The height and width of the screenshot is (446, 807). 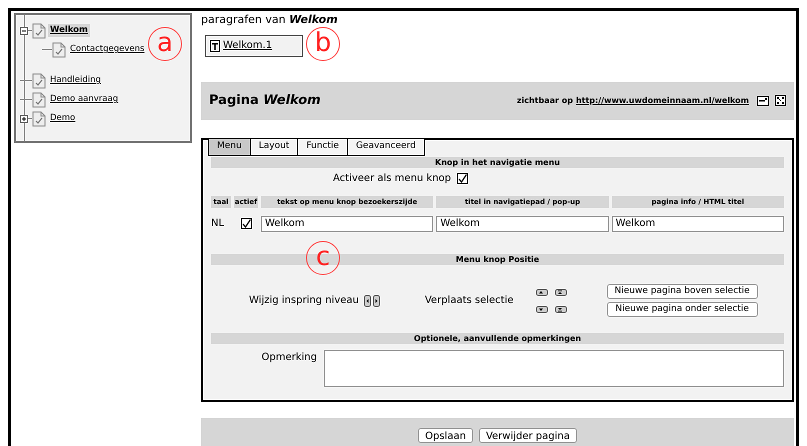 I want to click on new-page-button: Nieuwe pagina boven selectie, so click(x=682, y=291).